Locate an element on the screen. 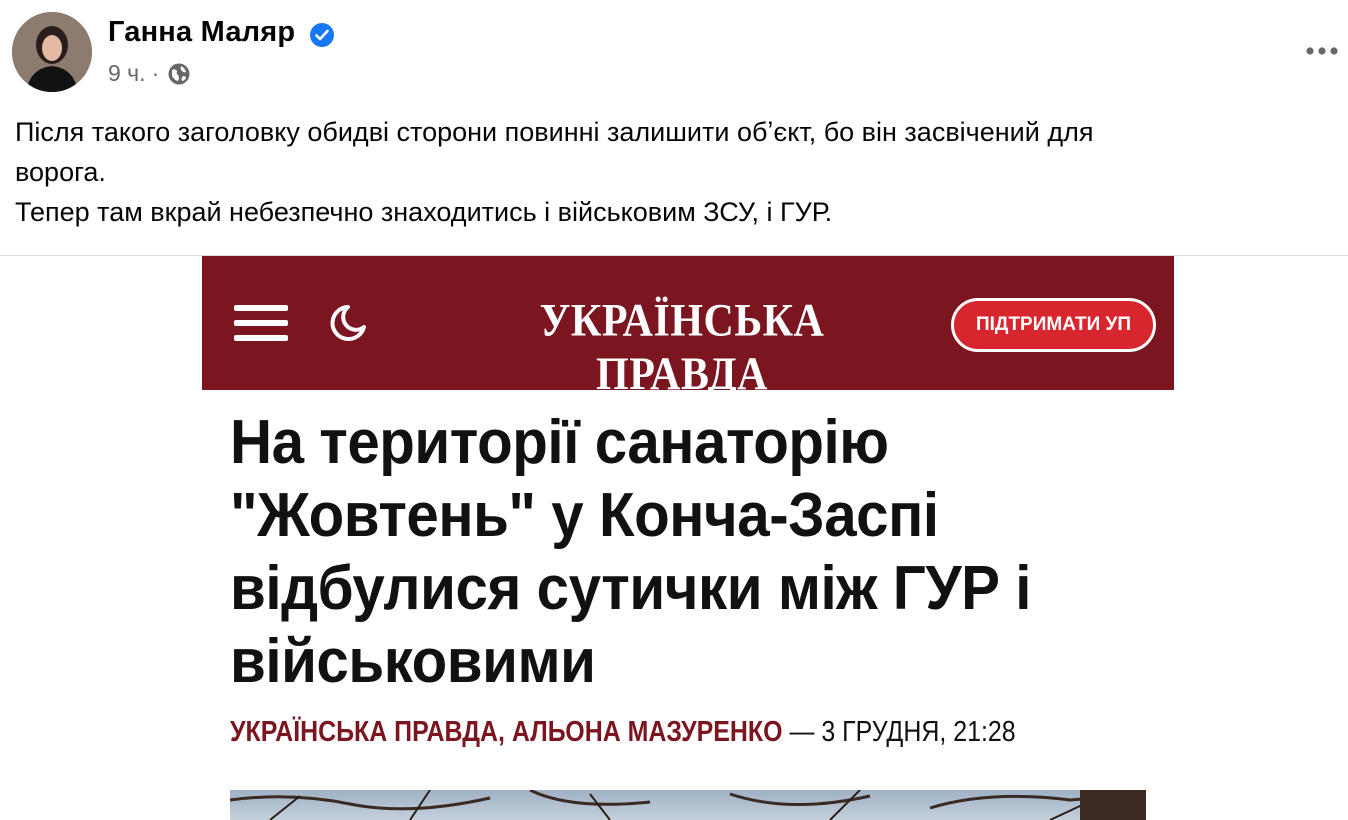  site-header: УКРАЇНСЬКА ПРАВДА ПІДТРИМАТИ УП is located at coordinates (688, 328).